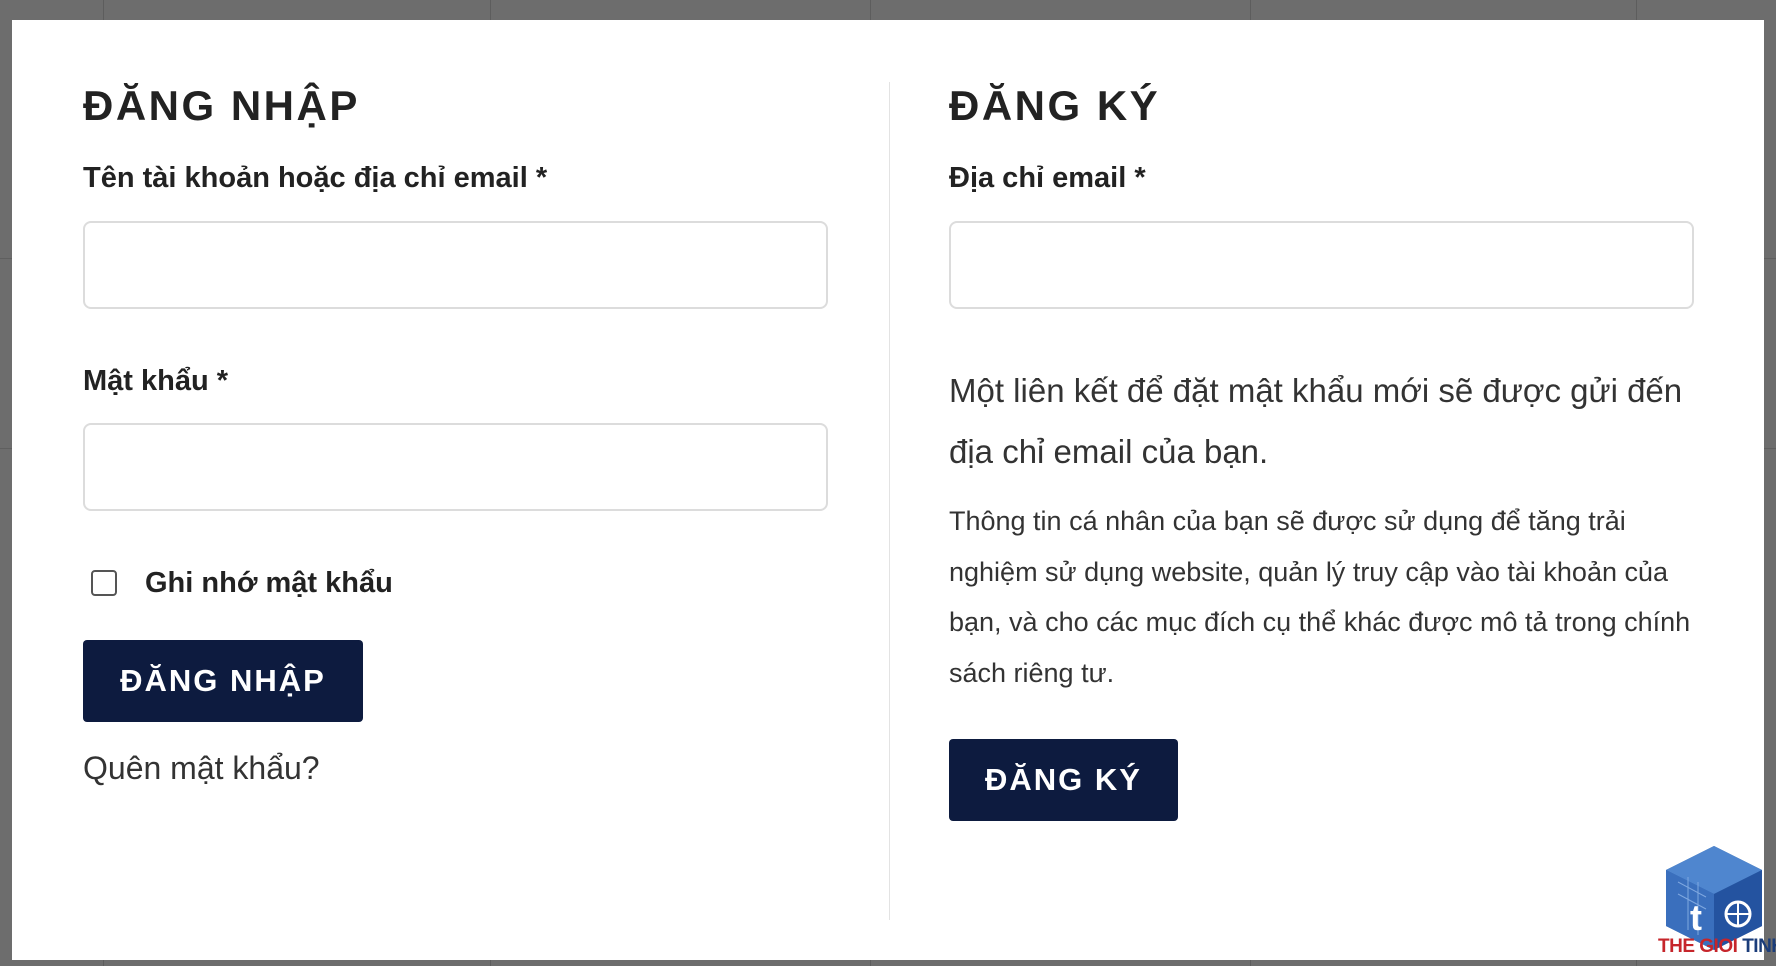 This screenshot has height=966, width=1776. Describe the element at coordinates (455, 265) in the screenshot. I see `username-input` at that location.